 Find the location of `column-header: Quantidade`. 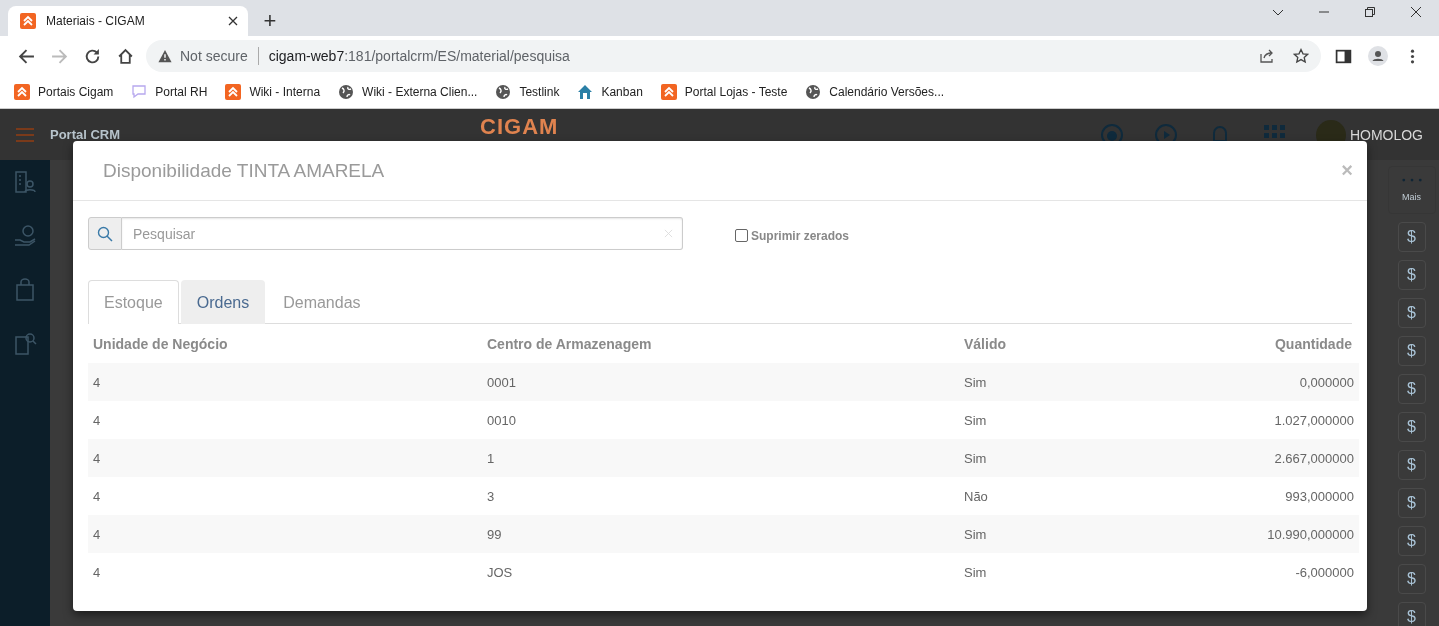

column-header: Quantidade is located at coordinates (1228, 343).